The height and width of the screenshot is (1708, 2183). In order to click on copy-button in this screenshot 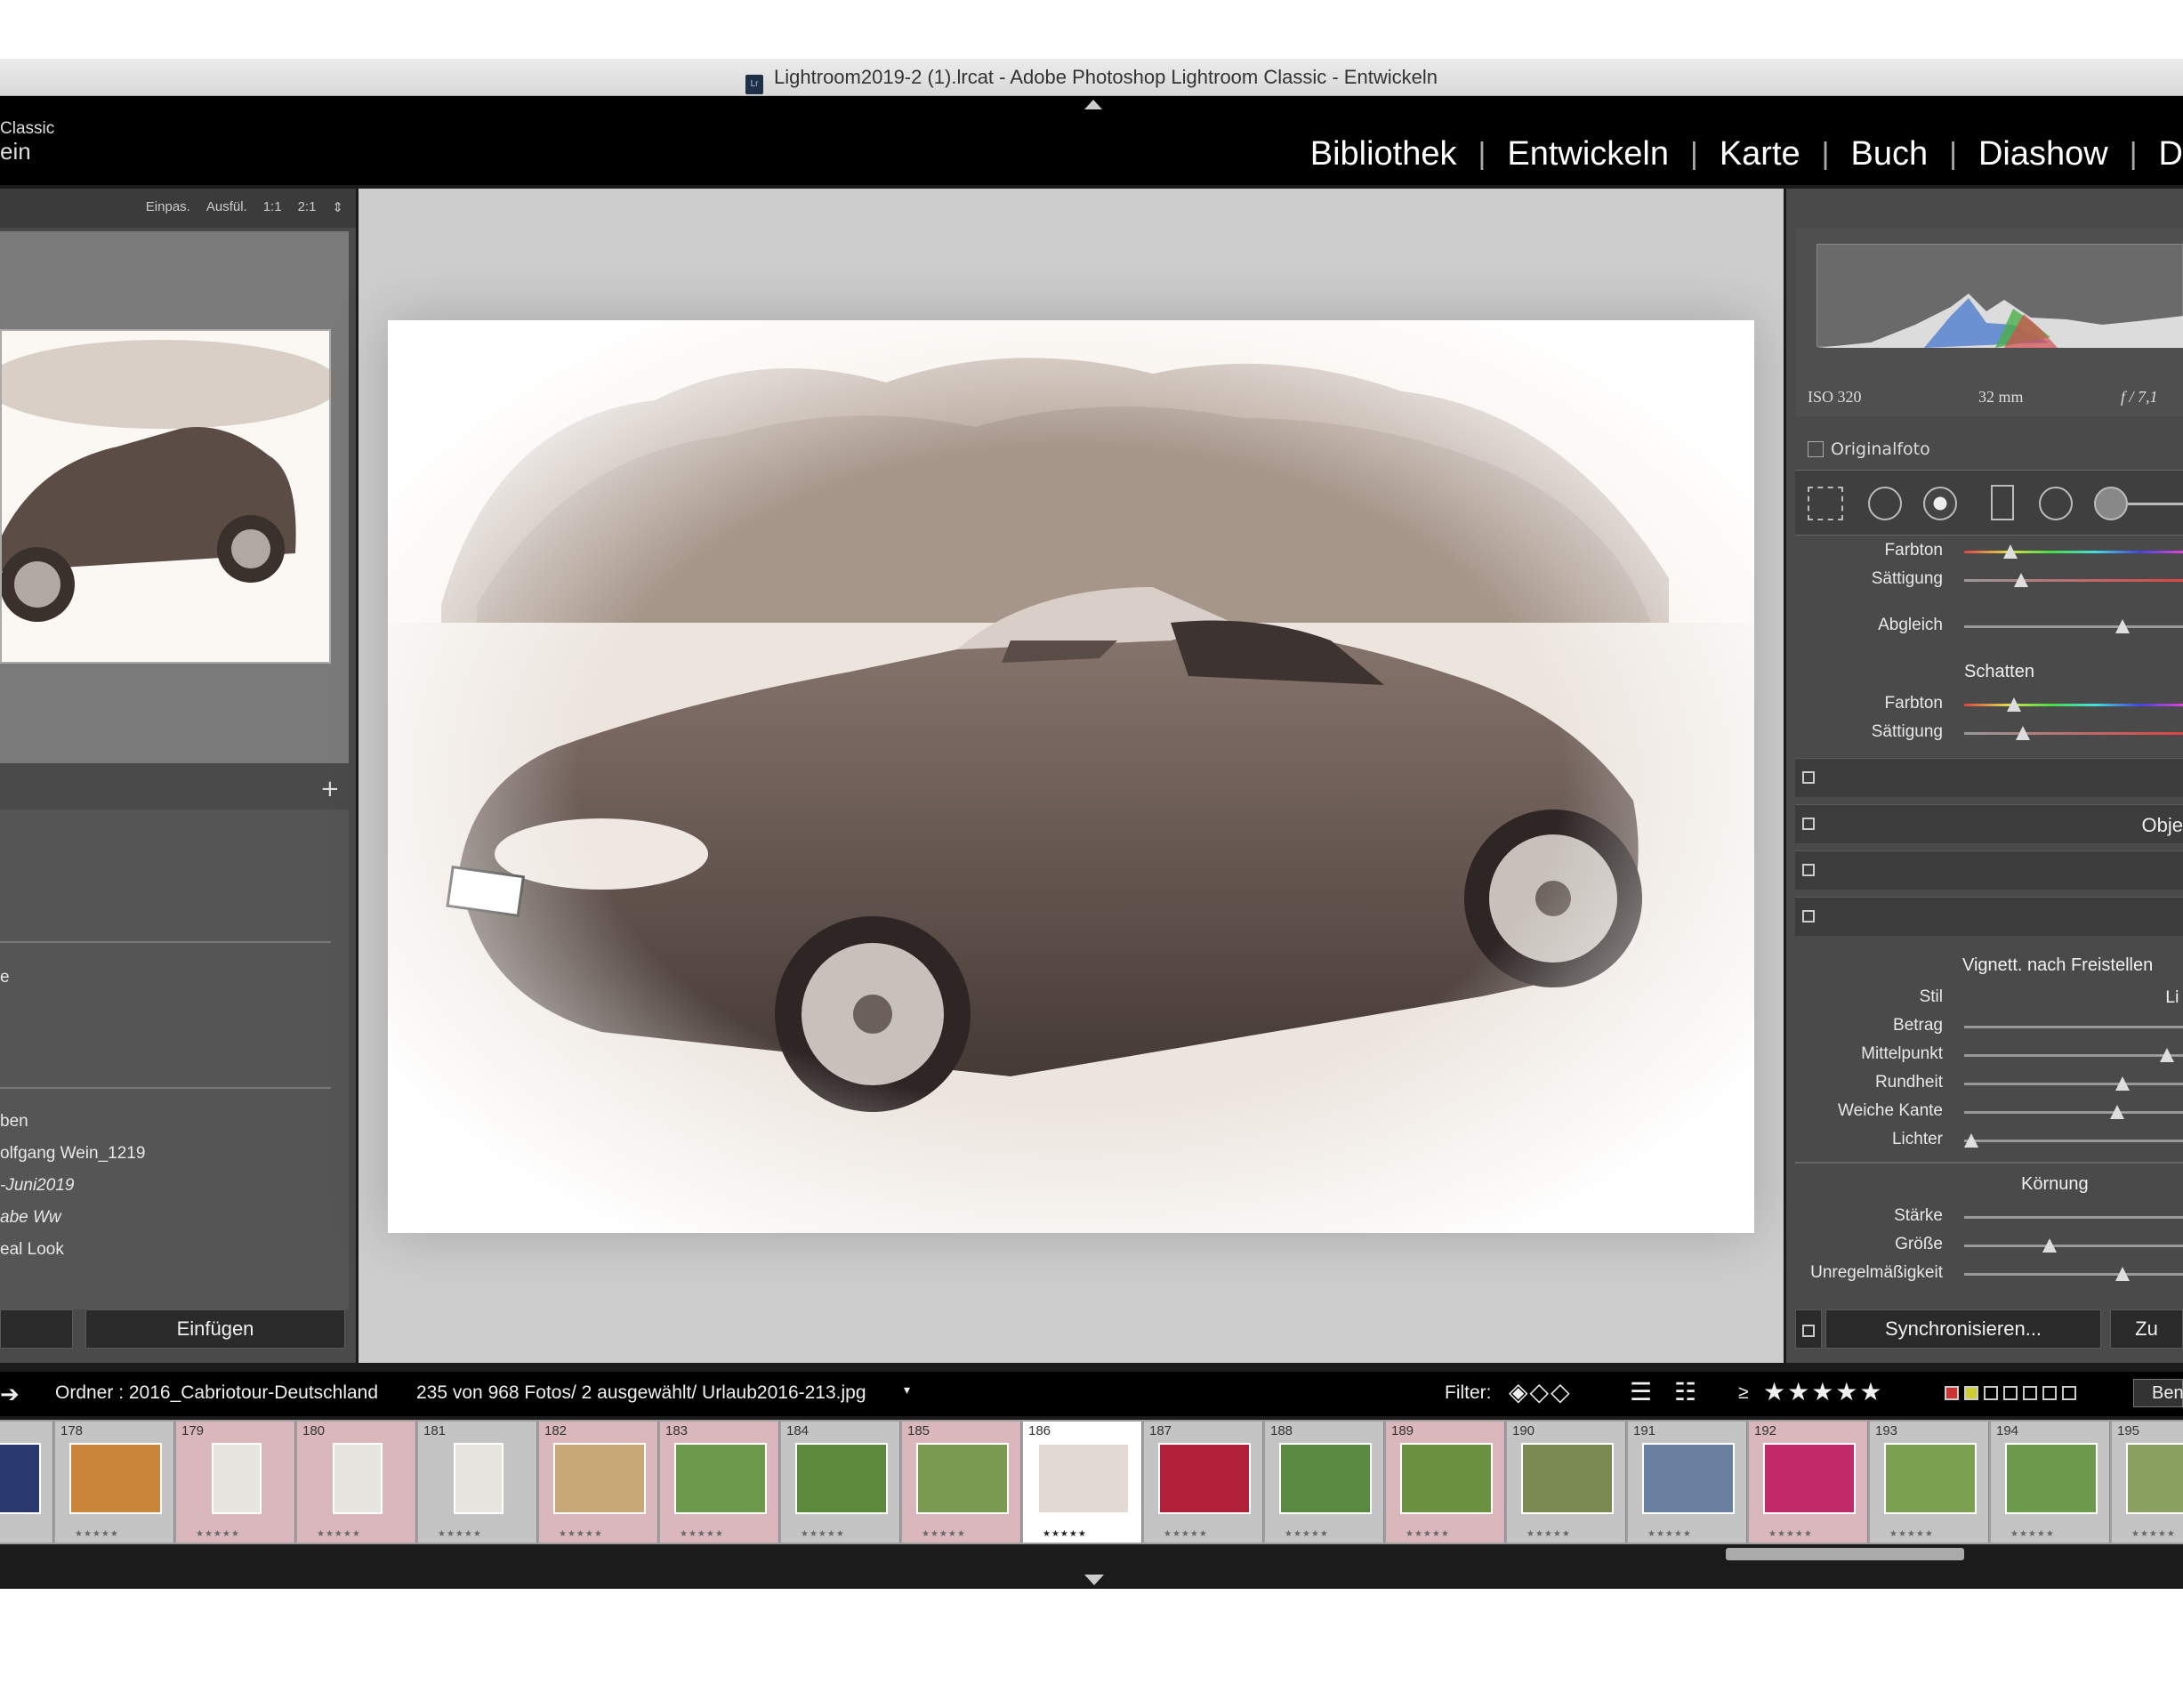, I will do `click(36, 1329)`.